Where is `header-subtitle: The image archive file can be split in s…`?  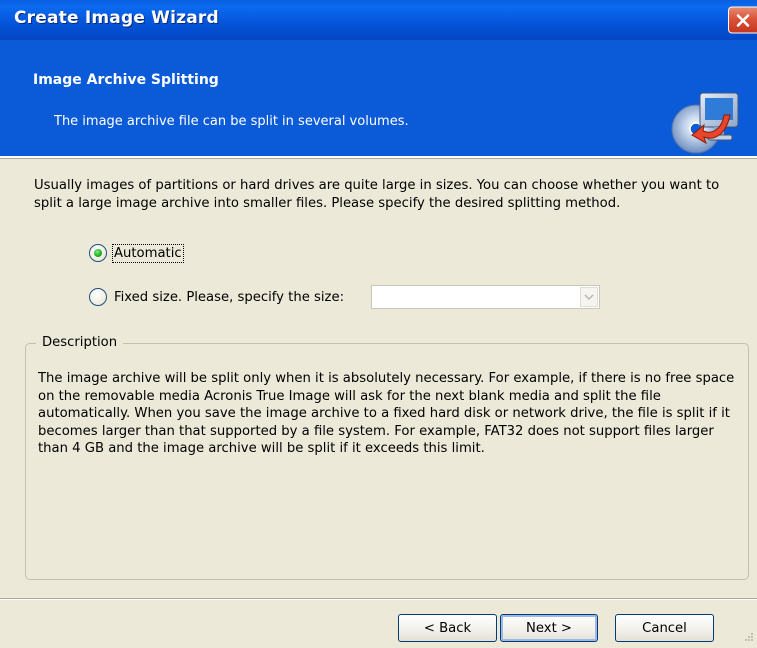
header-subtitle: The image archive file can be split in s… is located at coordinates (231, 121).